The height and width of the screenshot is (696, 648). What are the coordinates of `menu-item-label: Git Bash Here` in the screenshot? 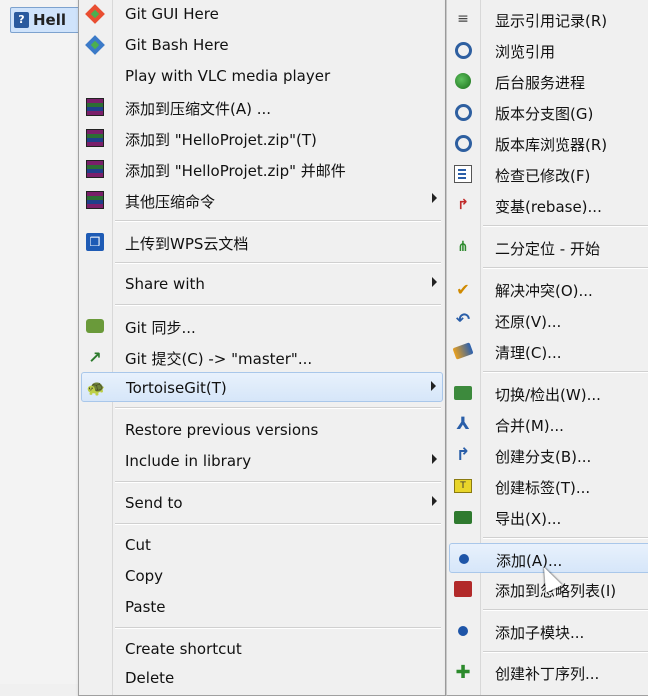 It's located at (177, 45).